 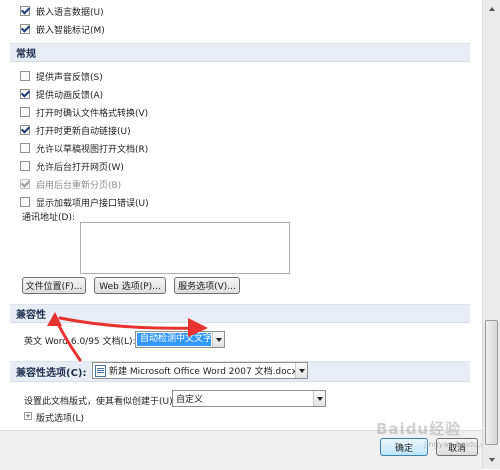 I want to click on compat-options-label: 兼容性选项(C):, so click(x=51, y=373).